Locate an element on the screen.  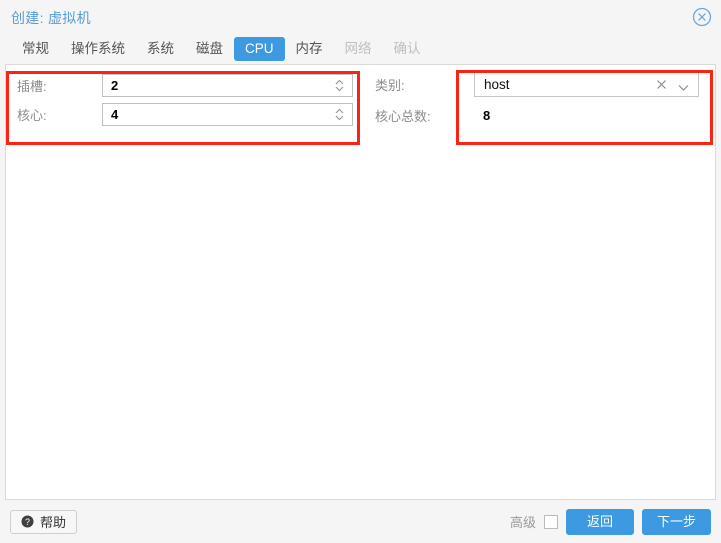
cores-label: 核心: is located at coordinates (32, 115).